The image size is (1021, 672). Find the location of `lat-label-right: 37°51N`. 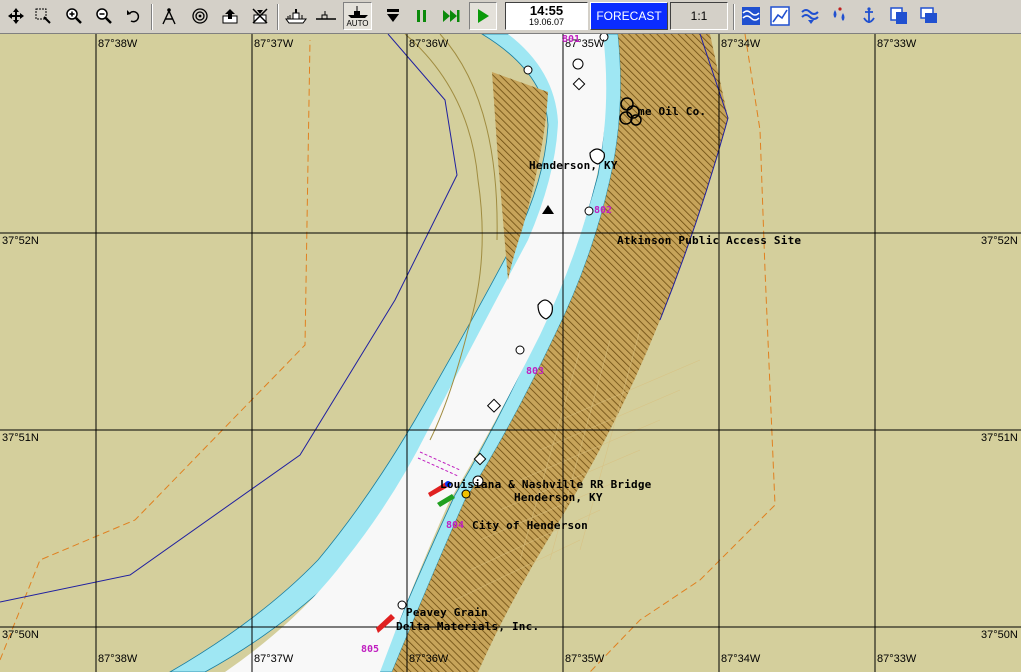

lat-label-right: 37°51N is located at coordinates (999, 438).